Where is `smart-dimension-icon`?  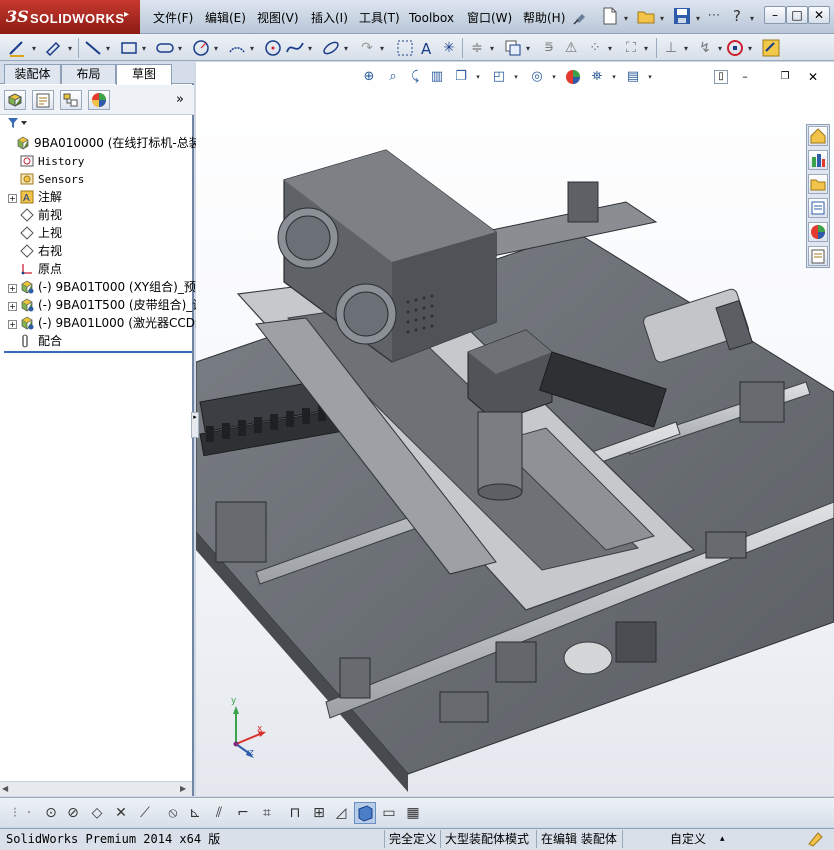
smart-dimension-icon is located at coordinates (53, 48).